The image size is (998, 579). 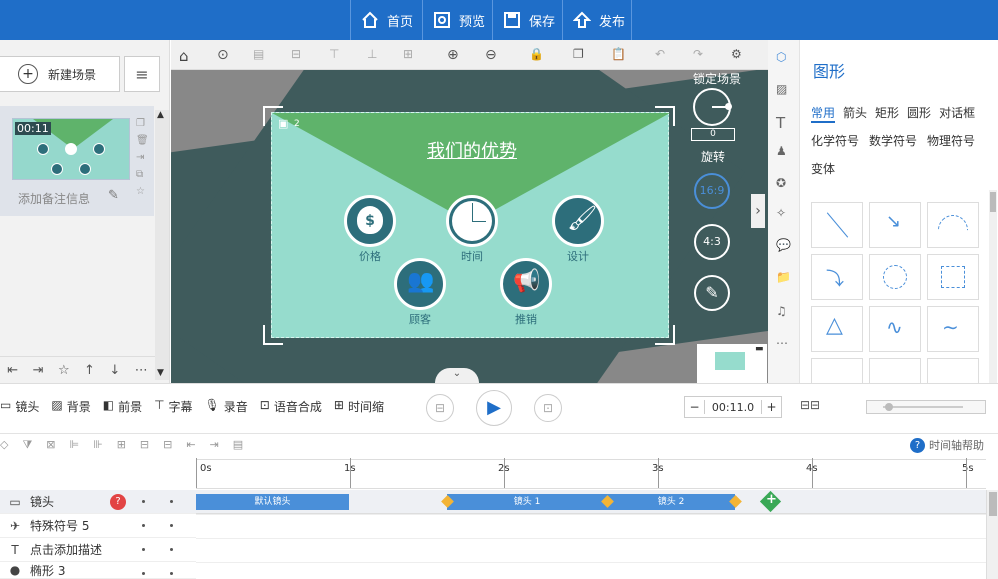 I want to click on move-up-icon: ↑, so click(x=89, y=370).